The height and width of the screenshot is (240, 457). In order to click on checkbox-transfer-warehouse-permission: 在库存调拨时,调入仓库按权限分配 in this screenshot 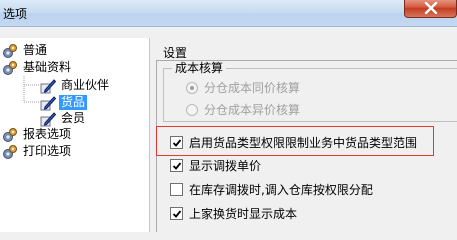, I will do `click(271, 189)`.